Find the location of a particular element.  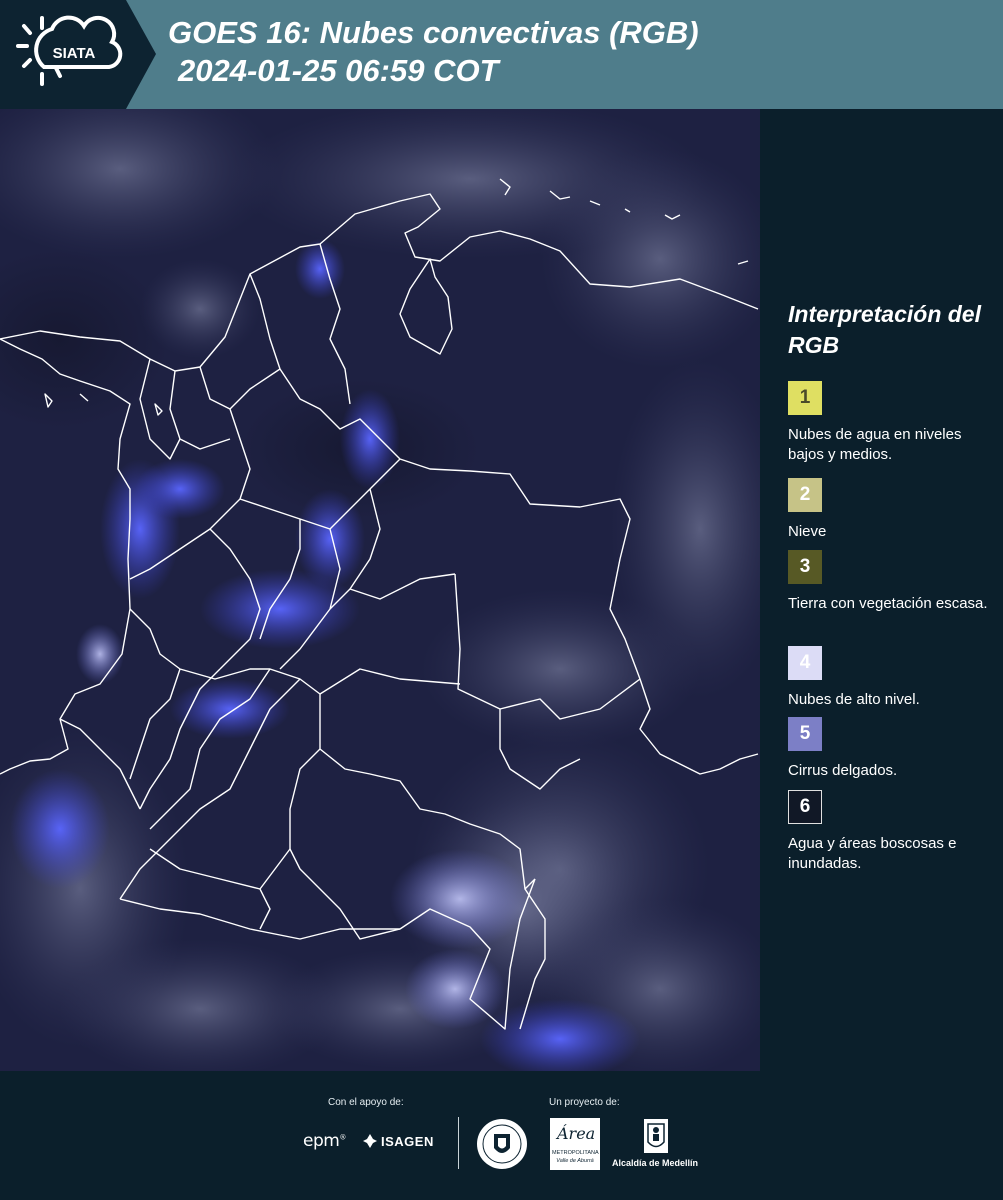

title-product: GOES 16: Nubes convectivas (RGB) is located at coordinates (433, 32).